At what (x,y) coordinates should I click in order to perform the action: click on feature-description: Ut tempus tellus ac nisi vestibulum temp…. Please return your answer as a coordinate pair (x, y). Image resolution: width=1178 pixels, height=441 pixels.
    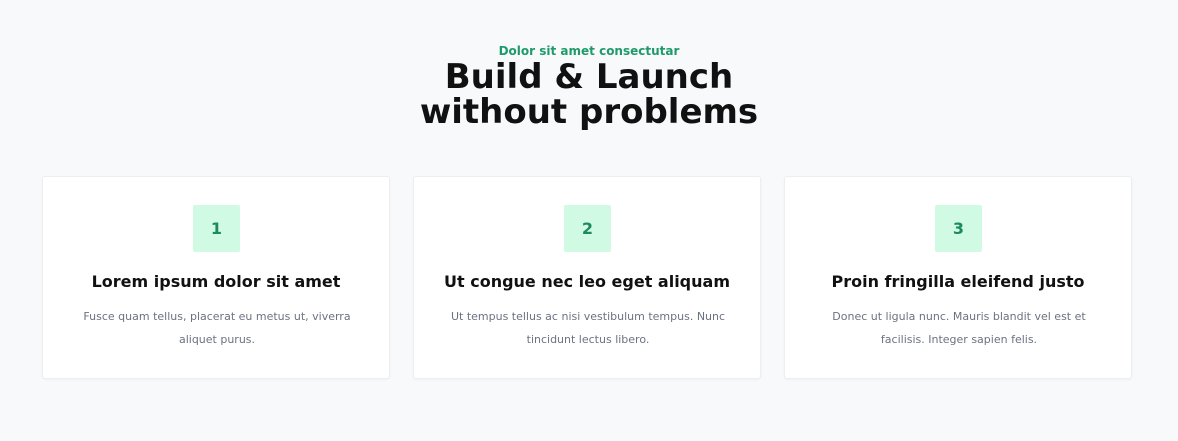
    Looking at the image, I should click on (588, 328).